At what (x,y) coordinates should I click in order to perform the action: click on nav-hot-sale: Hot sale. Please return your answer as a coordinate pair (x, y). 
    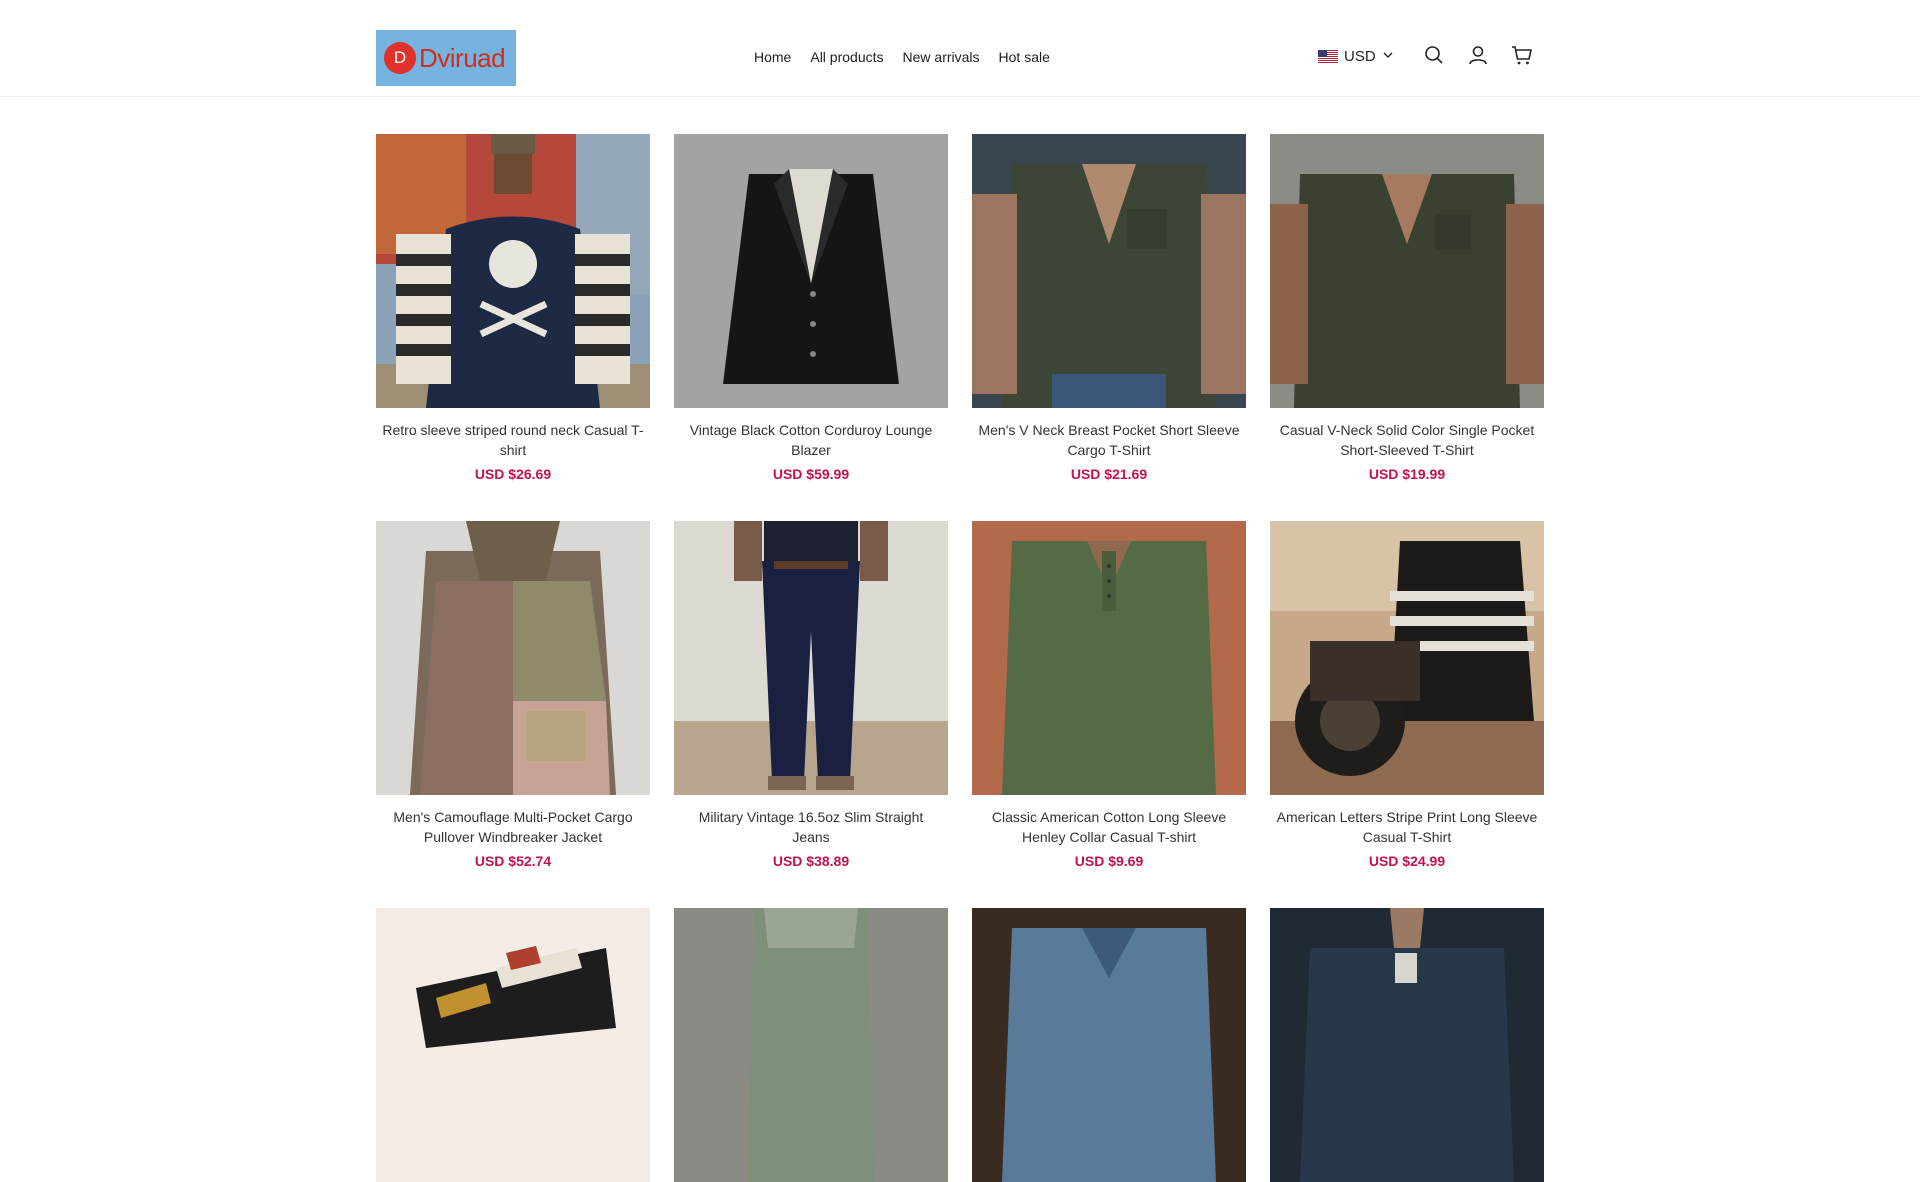
    Looking at the image, I should click on (1024, 57).